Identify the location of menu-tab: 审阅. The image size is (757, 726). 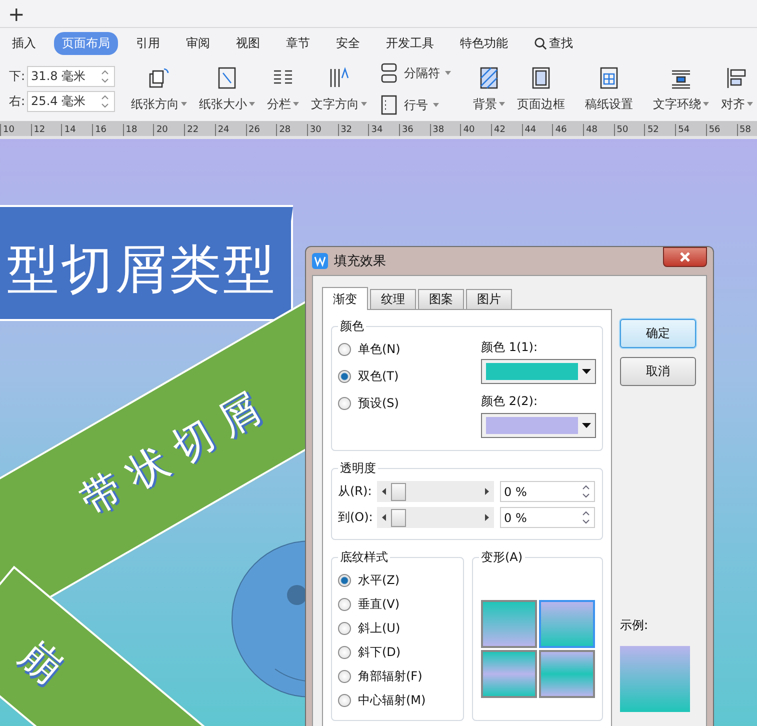
(198, 43).